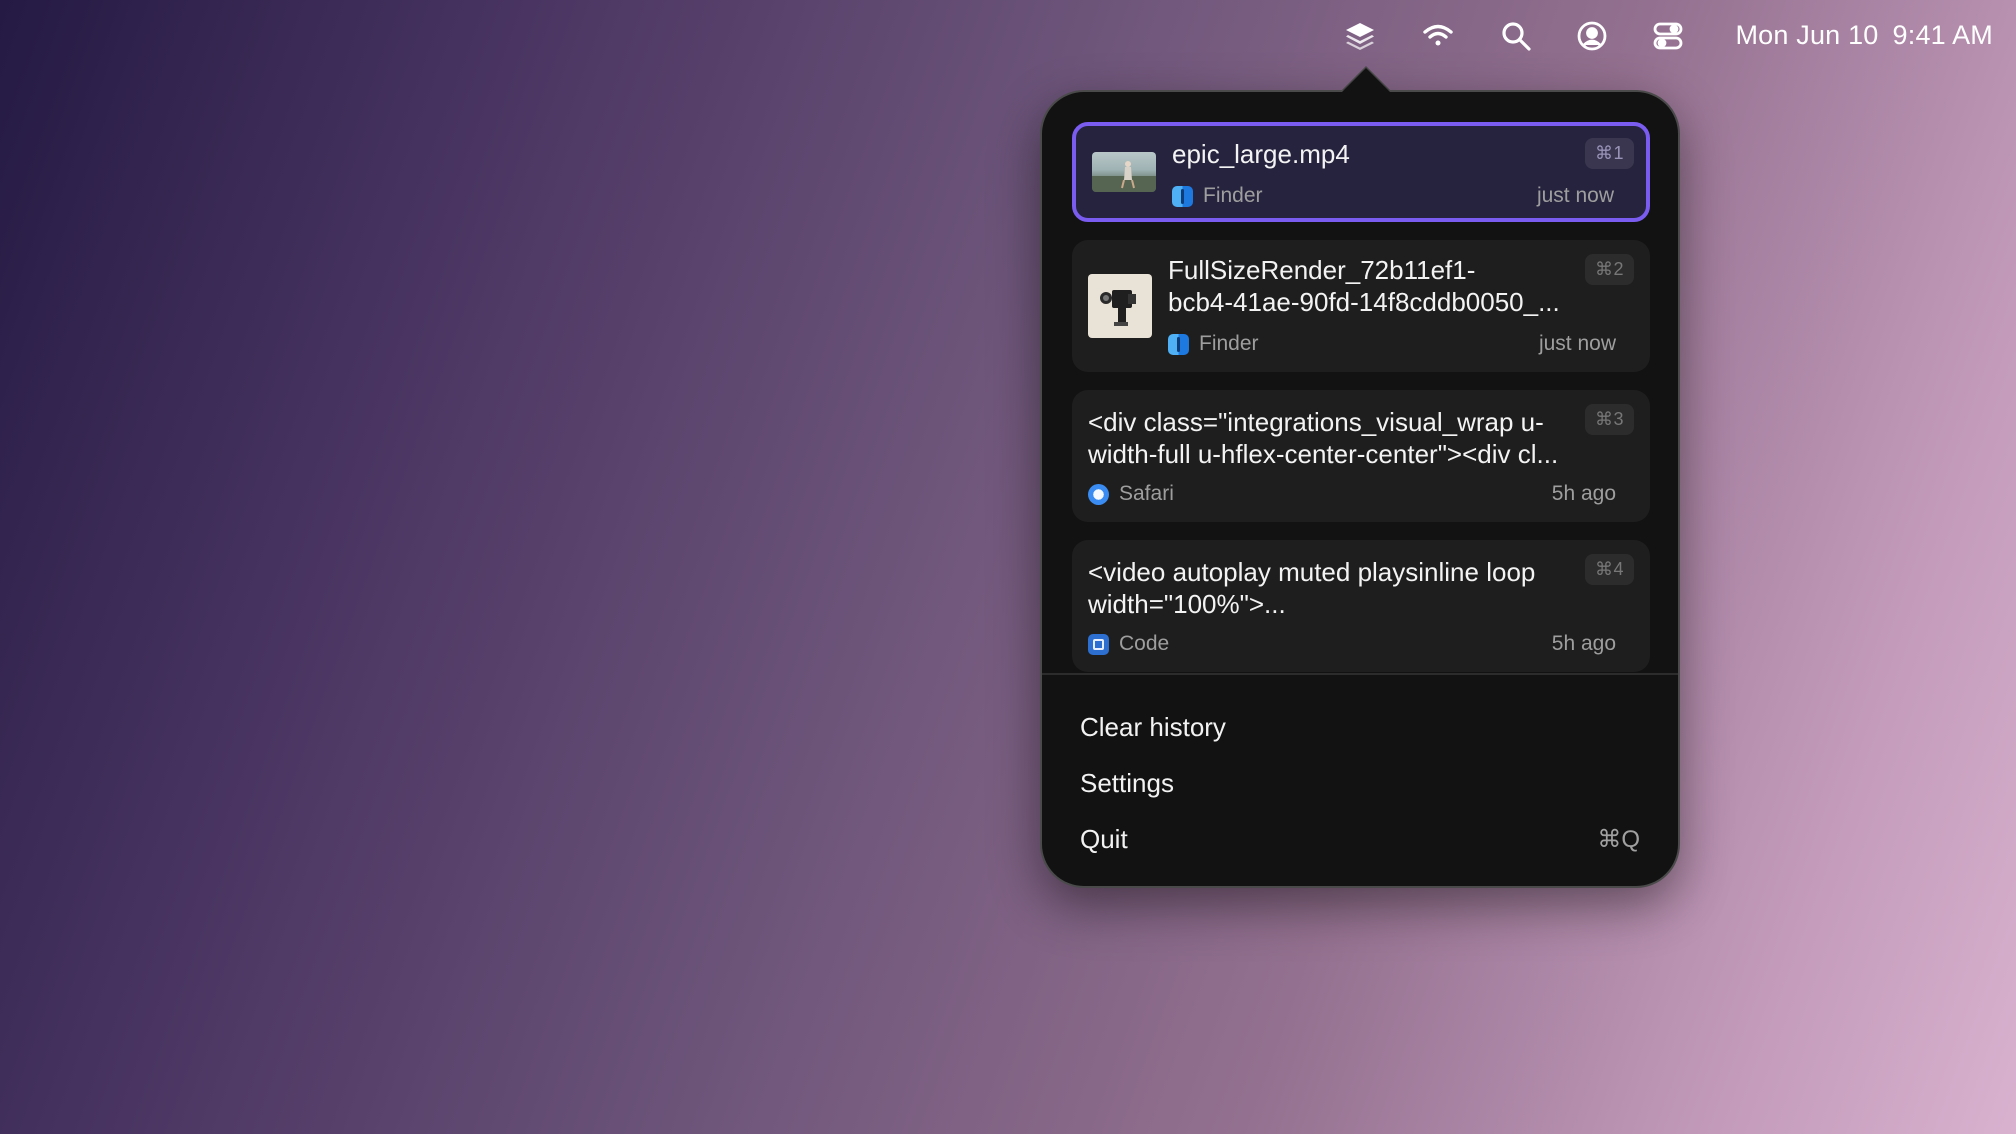  Describe the element at coordinates (1668, 36) in the screenshot. I see `control-center-icon` at that location.